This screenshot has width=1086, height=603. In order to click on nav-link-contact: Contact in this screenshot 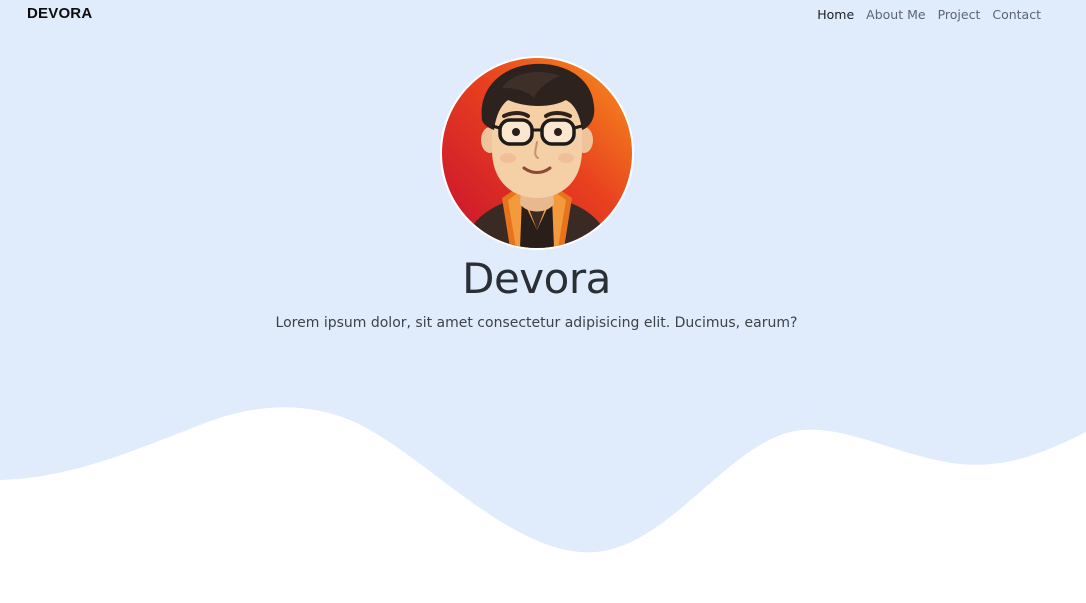, I will do `click(1016, 14)`.